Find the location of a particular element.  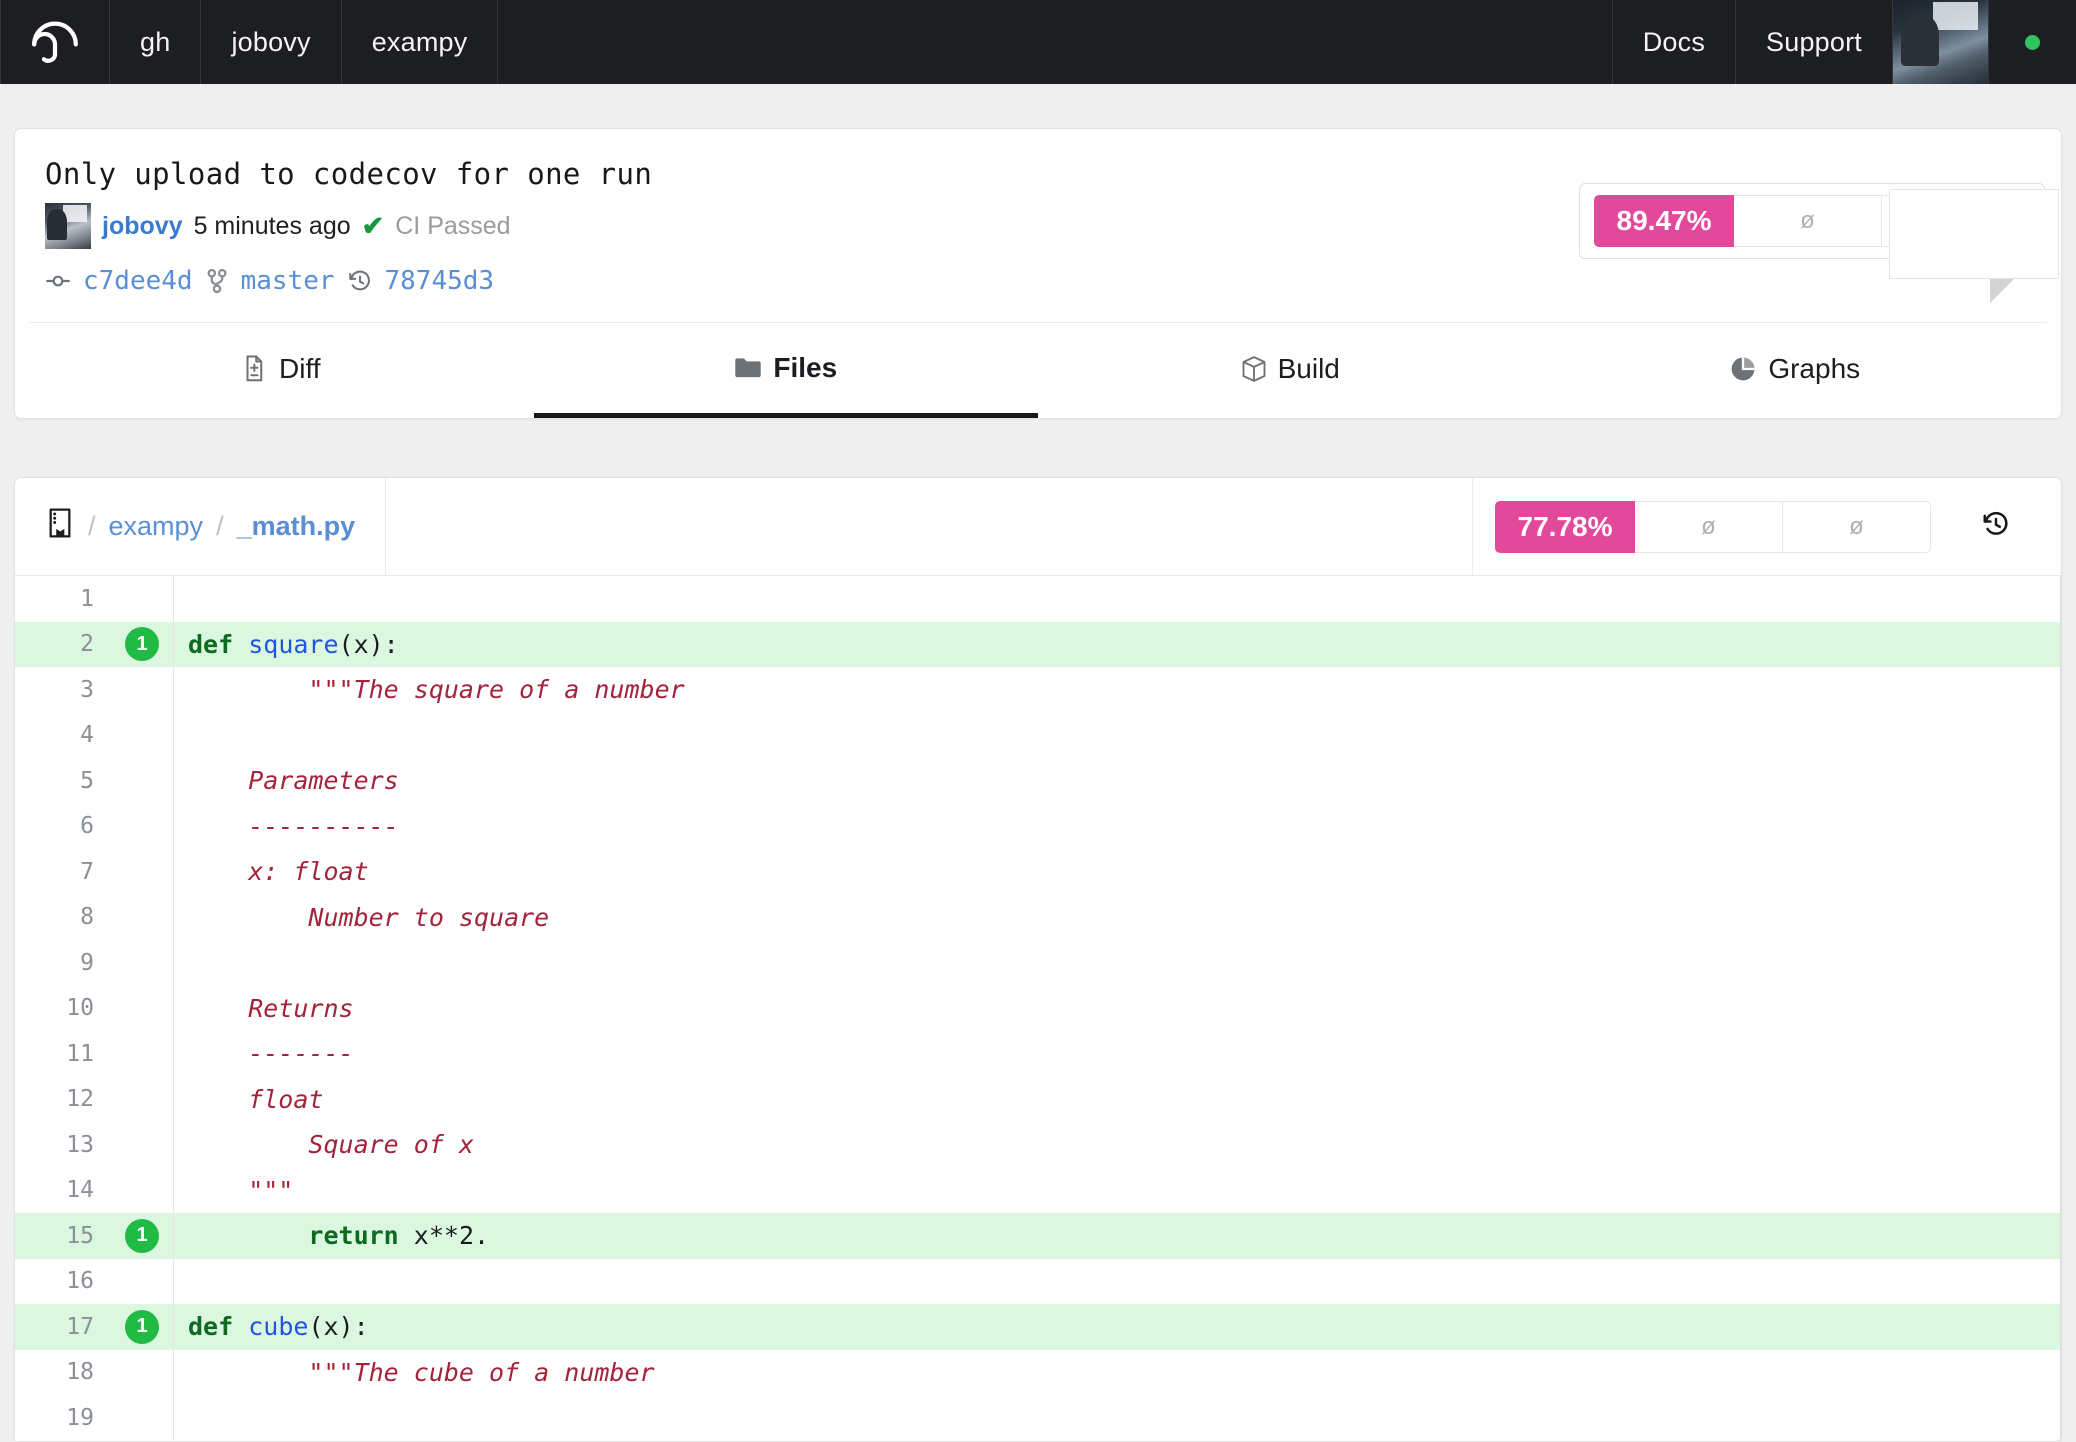

breadcrumb-dir-link: exampy is located at coordinates (156, 526).